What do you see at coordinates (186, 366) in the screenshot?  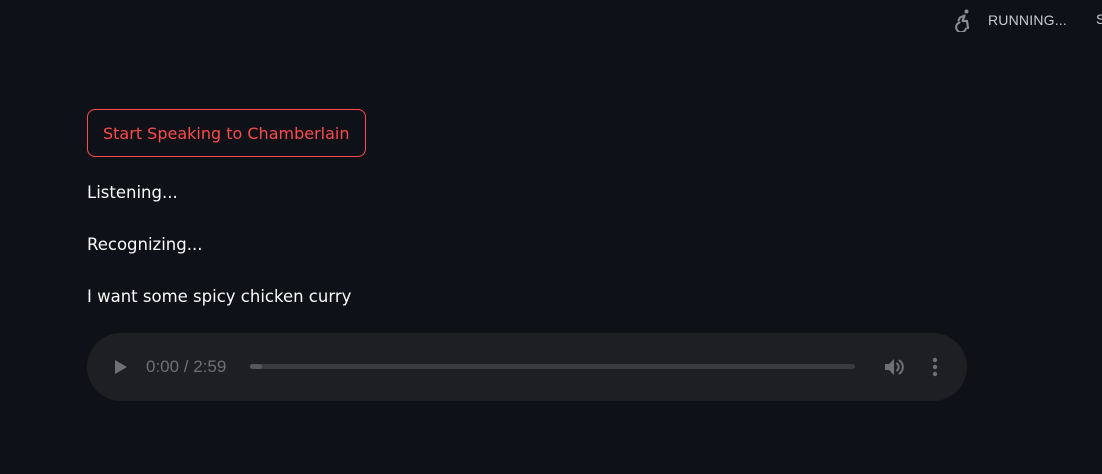 I see `audio-time-display: 0:00 / 2:59` at bounding box center [186, 366].